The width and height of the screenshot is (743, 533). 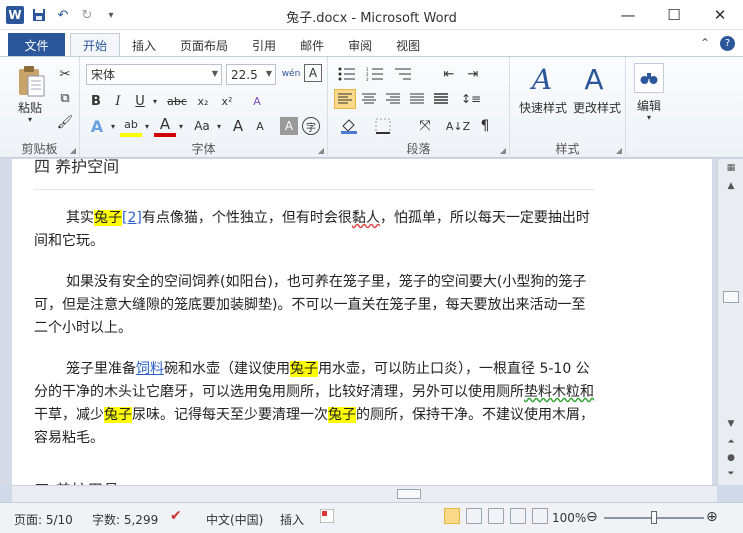 I want to click on quick-styles-button: 快速样式, so click(x=543, y=107).